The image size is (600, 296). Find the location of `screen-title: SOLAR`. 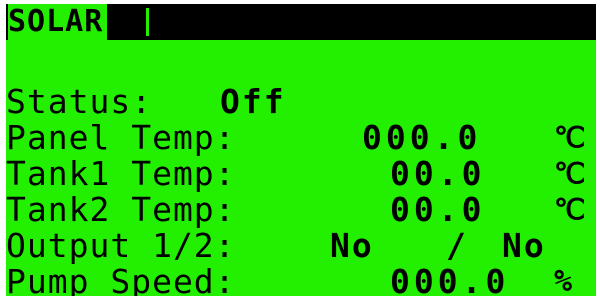

screen-title: SOLAR is located at coordinates (58, 22).